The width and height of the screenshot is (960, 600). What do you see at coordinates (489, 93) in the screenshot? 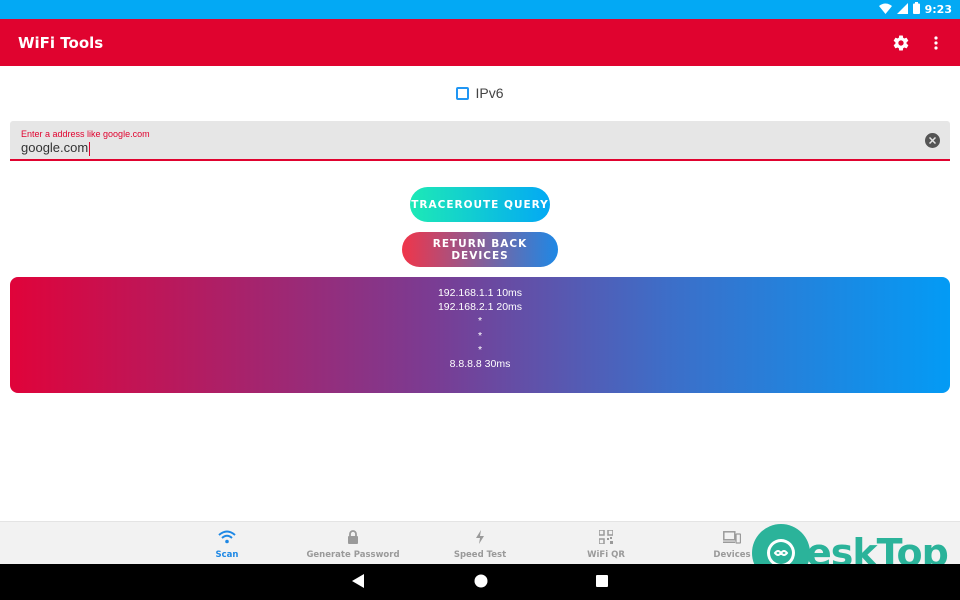
I see `ipv6-label: IPv6` at bounding box center [489, 93].